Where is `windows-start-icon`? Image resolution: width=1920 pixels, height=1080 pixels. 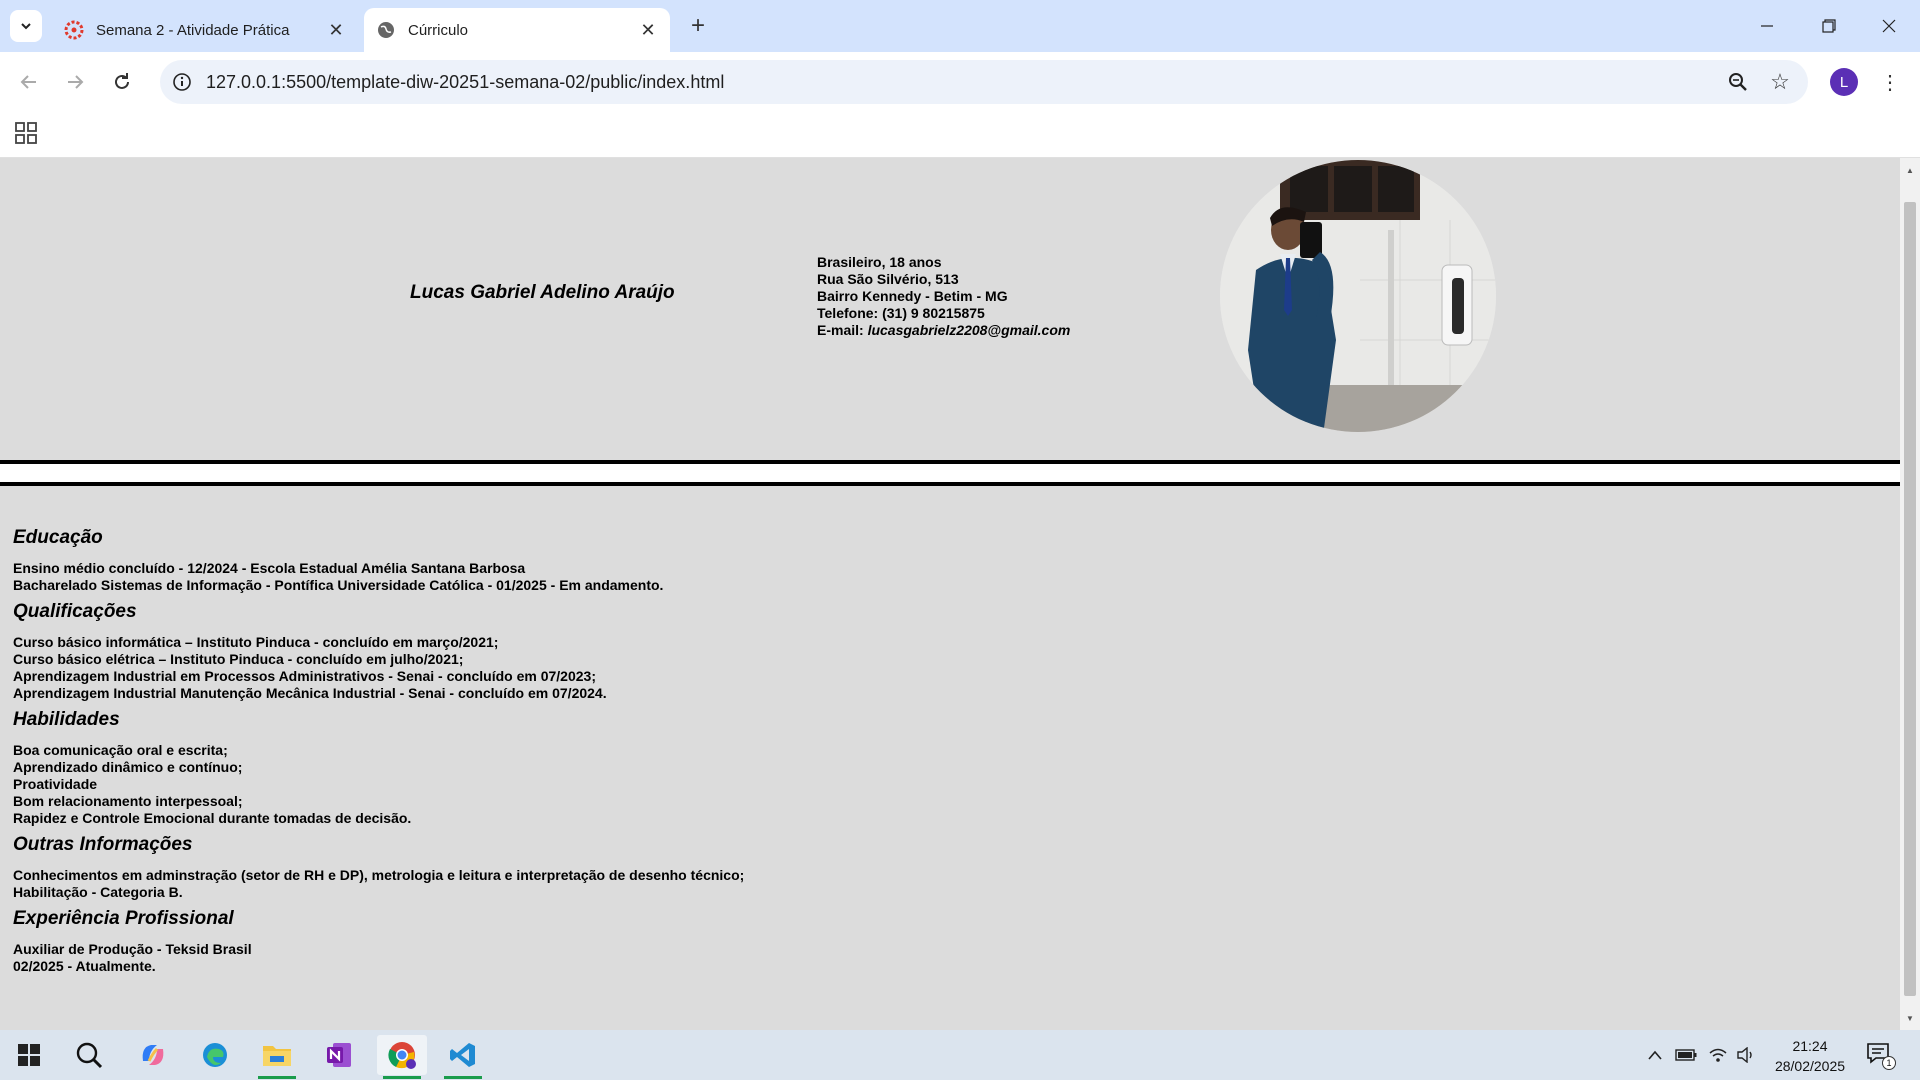 windows-start-icon is located at coordinates (29, 1055).